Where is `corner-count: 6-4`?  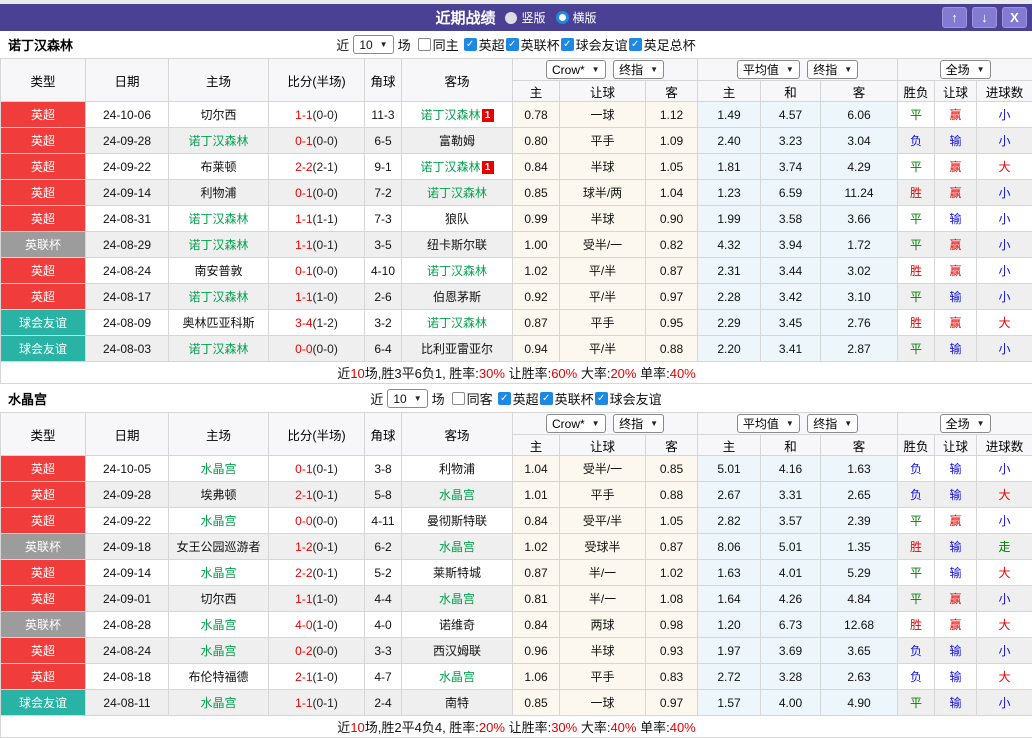 corner-count: 6-4 is located at coordinates (383, 348).